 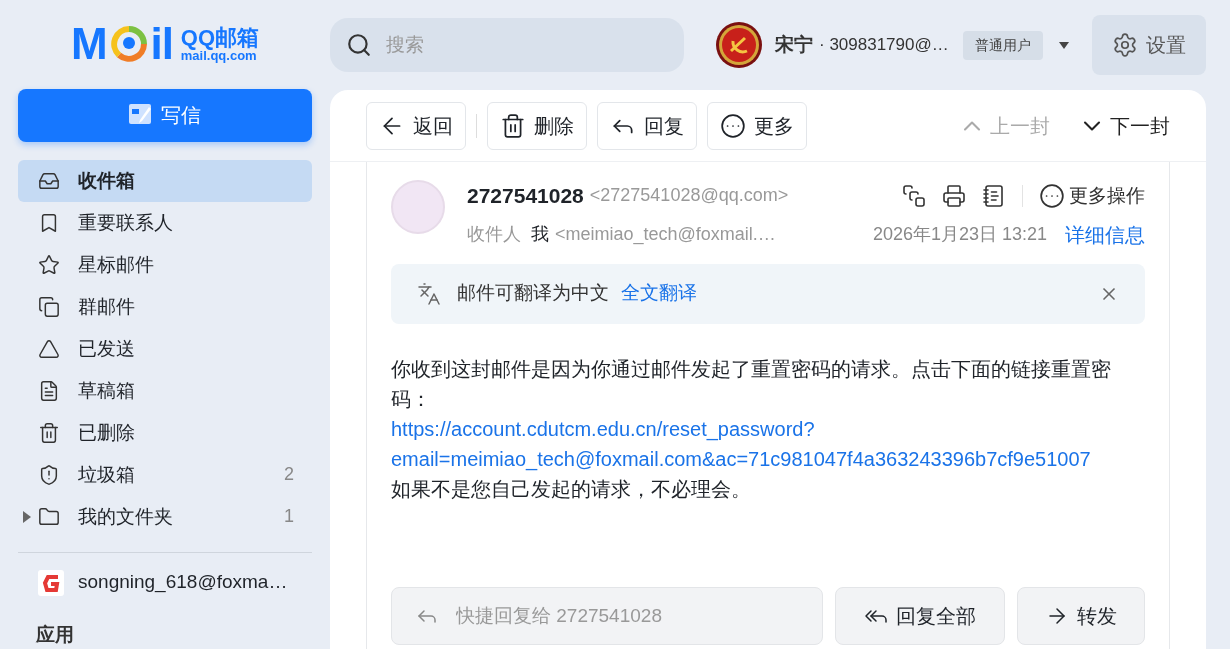 I want to click on mail-date: 2026年1月23日 13:21, so click(x=959, y=234).